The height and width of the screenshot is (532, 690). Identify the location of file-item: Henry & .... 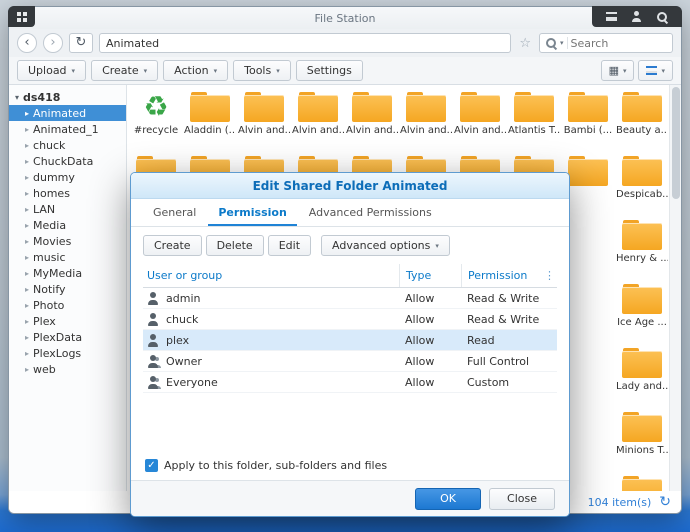
(642, 249).